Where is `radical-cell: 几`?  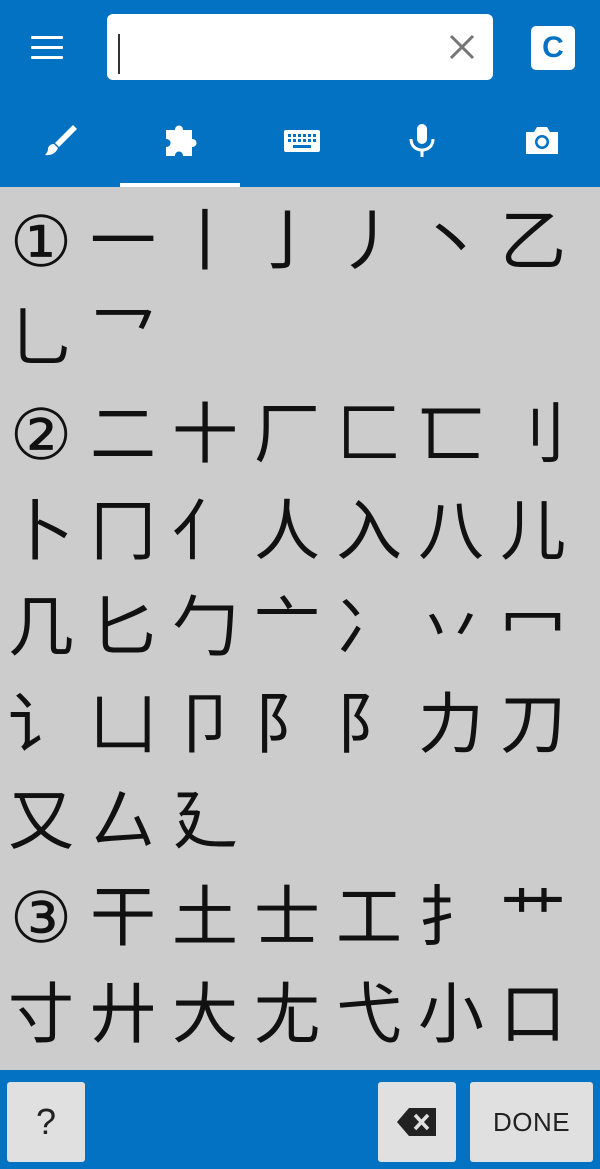
radical-cell: 几 is located at coordinates (41, 628).